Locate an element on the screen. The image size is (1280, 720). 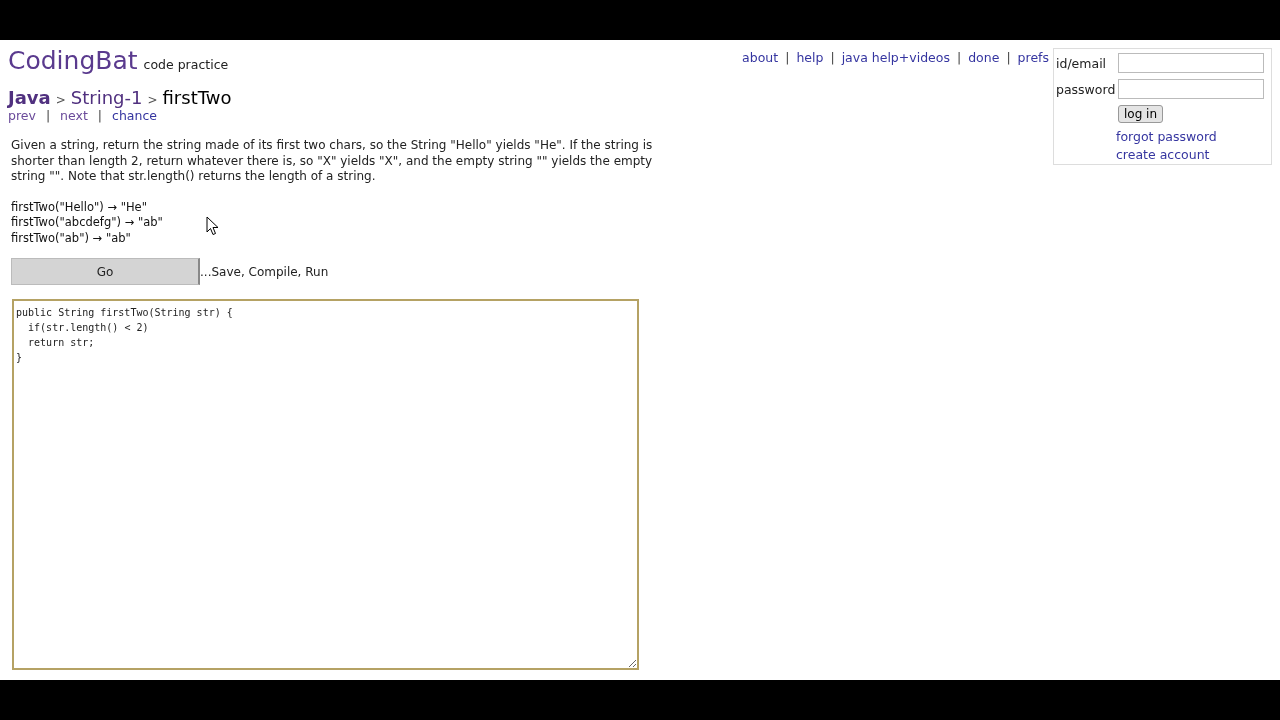
go-button: Go is located at coordinates (105, 271).